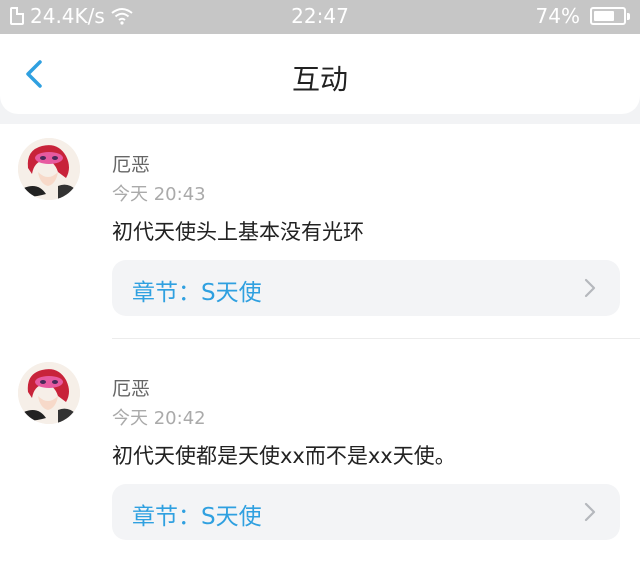  What do you see at coordinates (159, 194) in the screenshot?
I see `comment-time: 今天 20:43` at bounding box center [159, 194].